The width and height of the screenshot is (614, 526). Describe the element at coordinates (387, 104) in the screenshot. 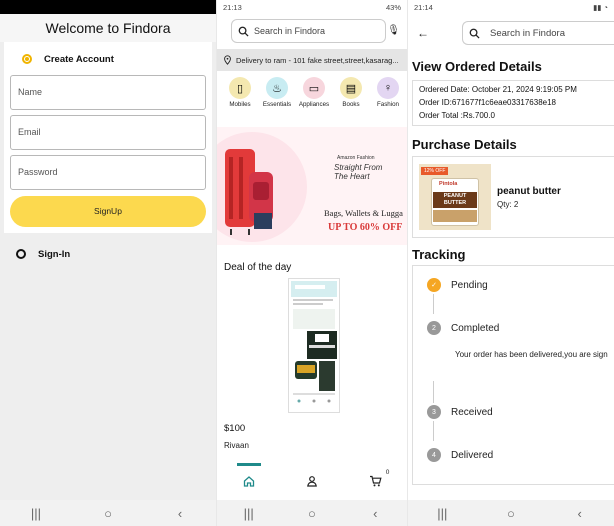

I see `category-label: Fashion` at that location.